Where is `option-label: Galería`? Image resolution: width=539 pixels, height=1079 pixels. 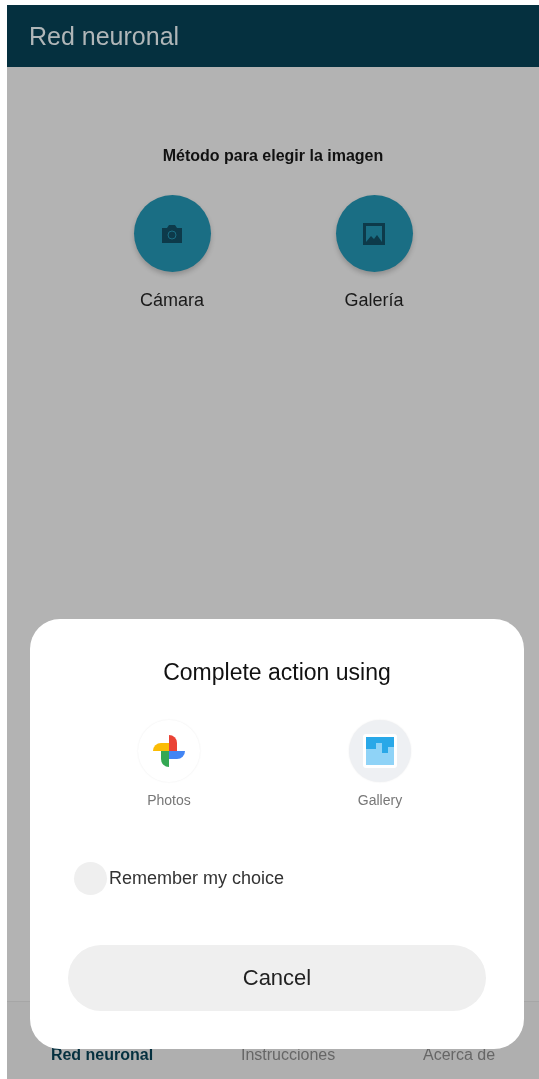
option-label: Galería is located at coordinates (374, 300).